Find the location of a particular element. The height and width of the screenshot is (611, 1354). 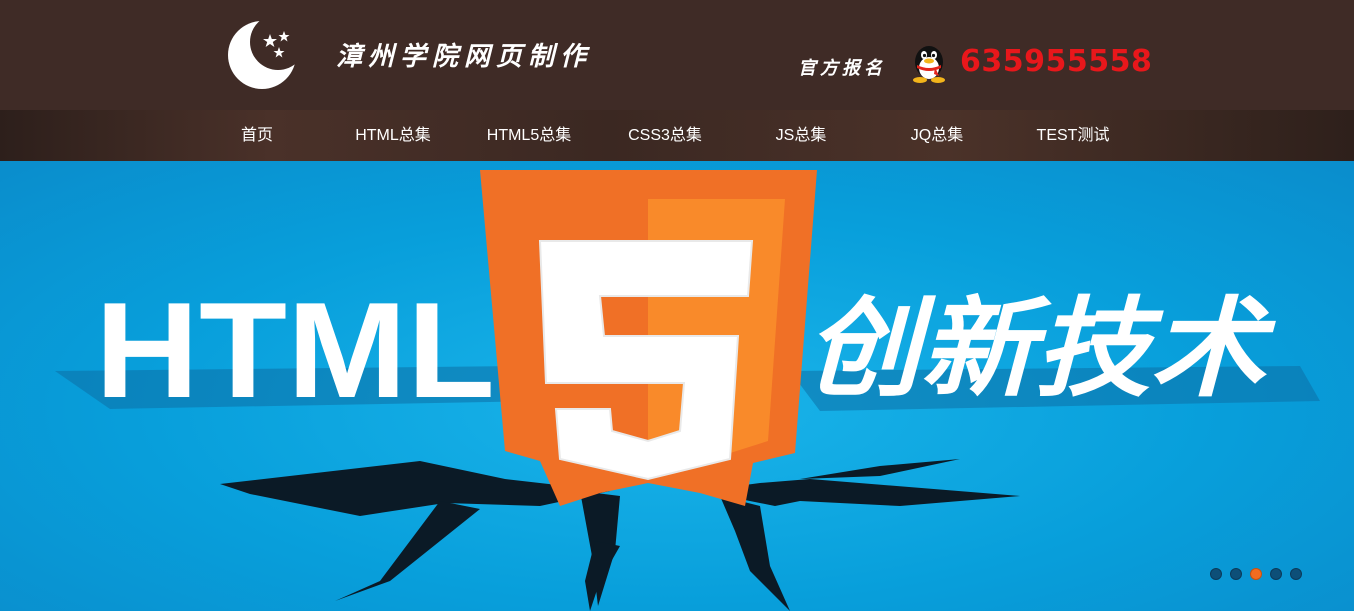

nav-item-css3: CSS3总集 is located at coordinates (665, 135).